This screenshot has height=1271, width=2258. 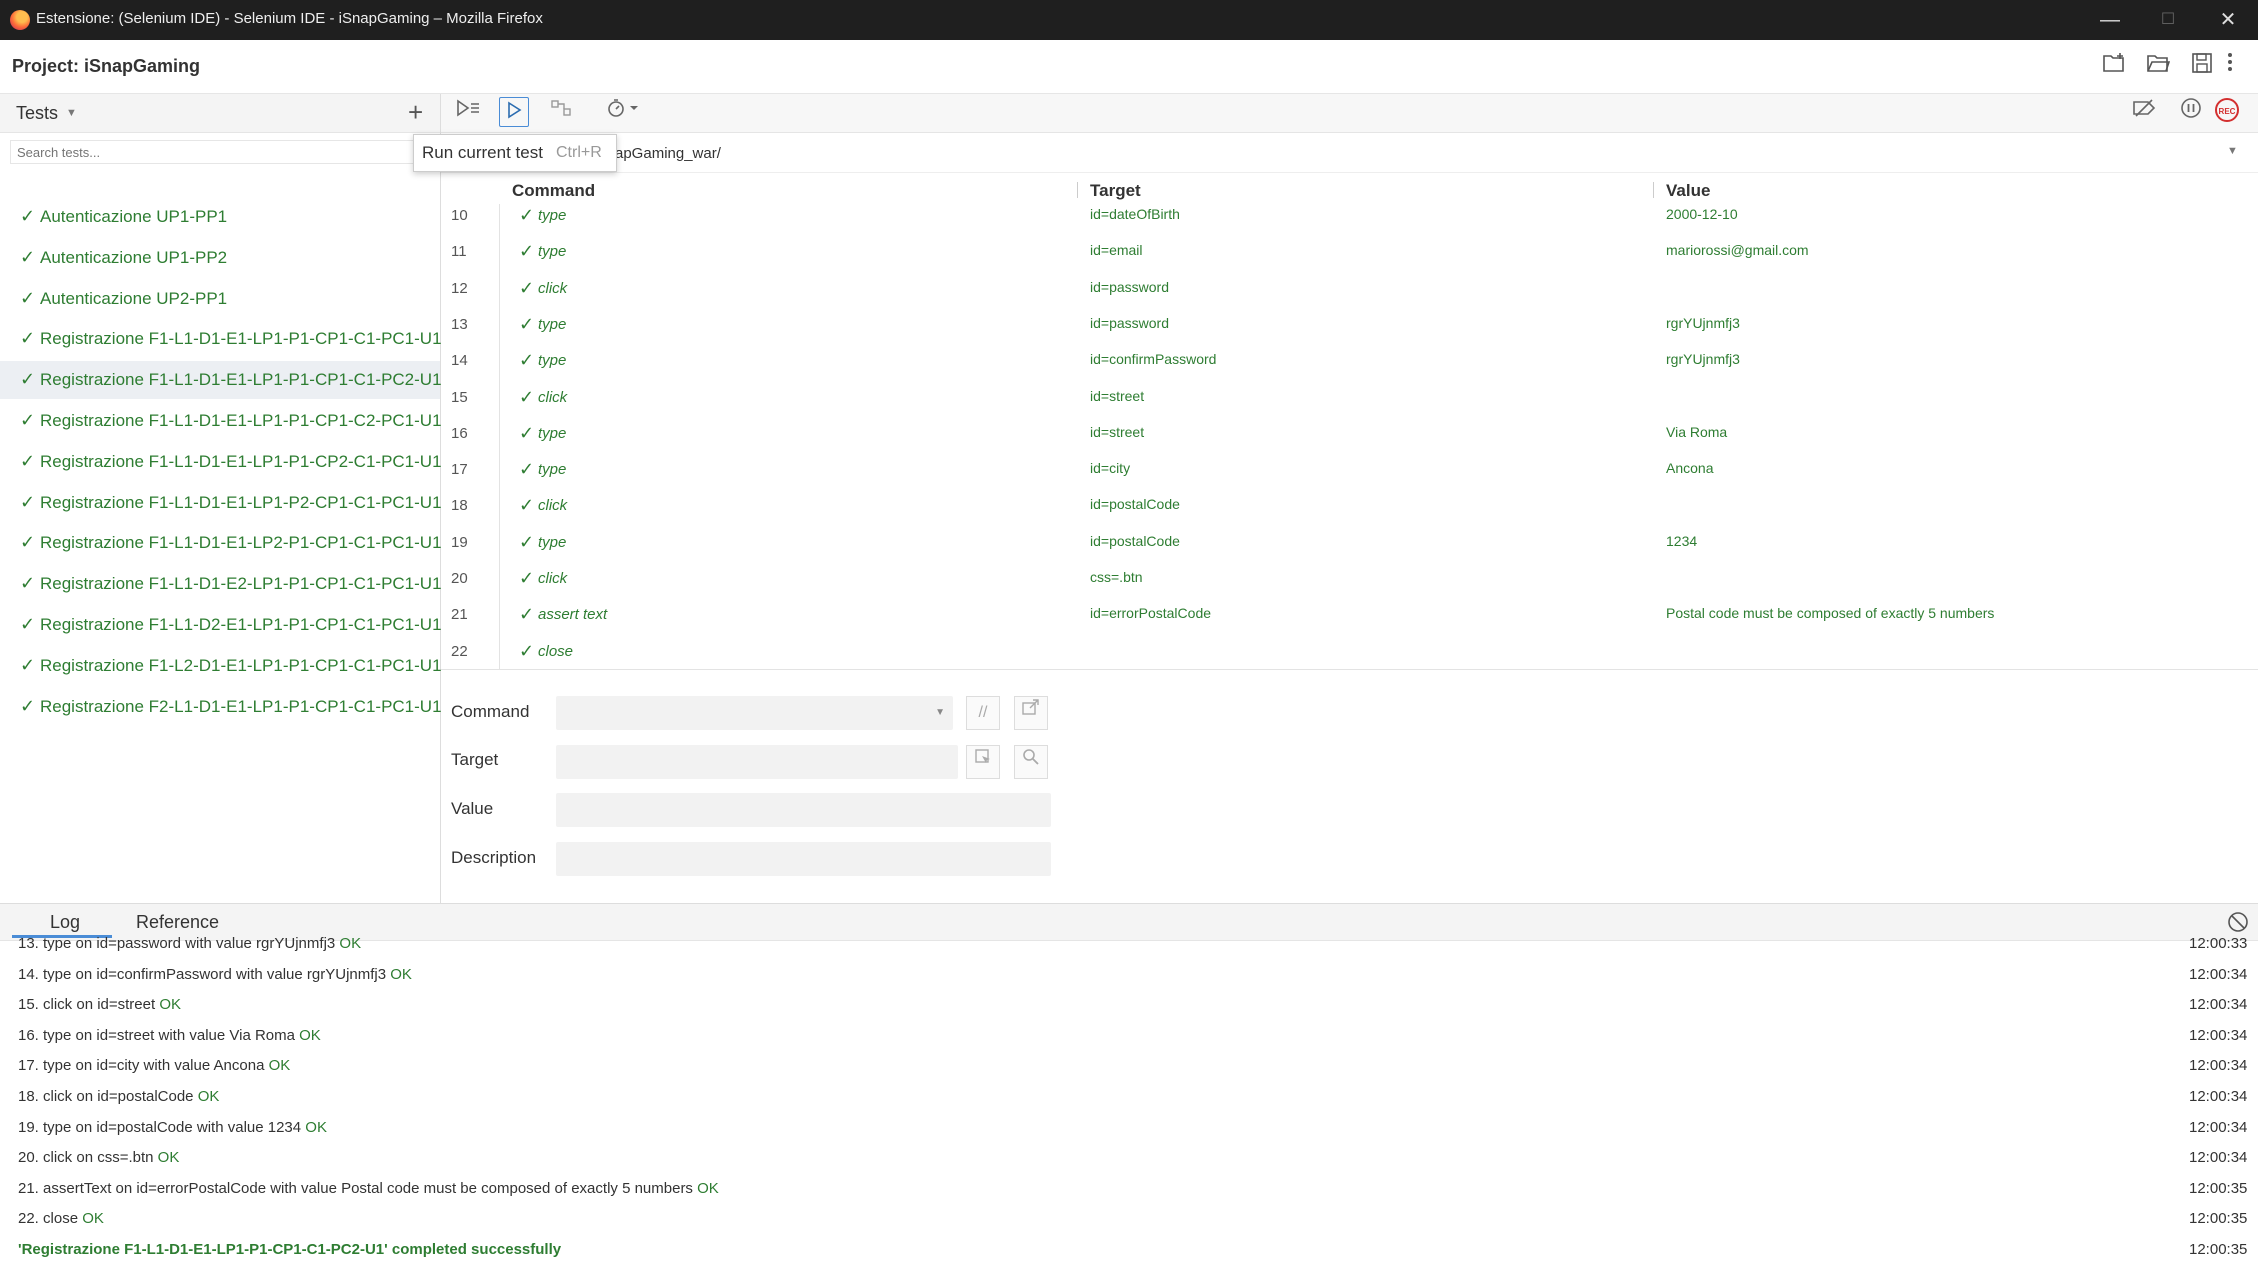 I want to click on row-target: id=password, so click(x=1129, y=322).